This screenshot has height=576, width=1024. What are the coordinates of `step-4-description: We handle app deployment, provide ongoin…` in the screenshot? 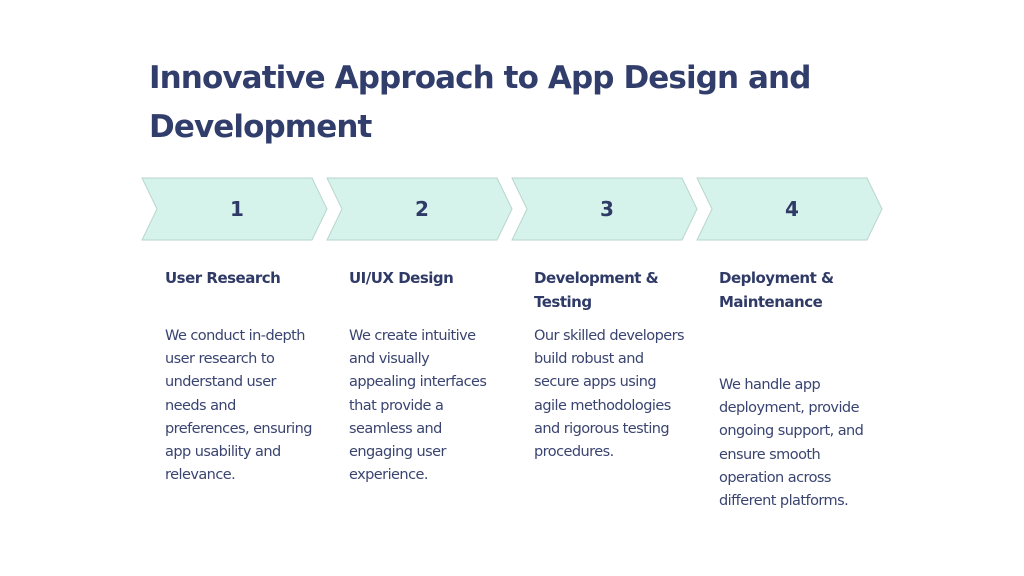 It's located at (791, 443).